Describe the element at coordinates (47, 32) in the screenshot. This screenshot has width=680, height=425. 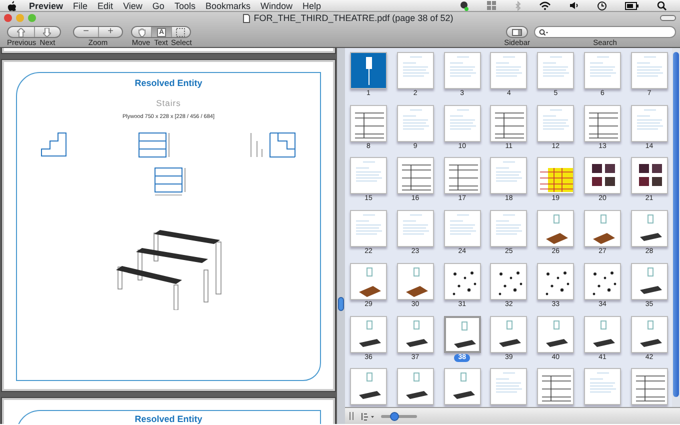
I see `down-arrow-icon` at that location.